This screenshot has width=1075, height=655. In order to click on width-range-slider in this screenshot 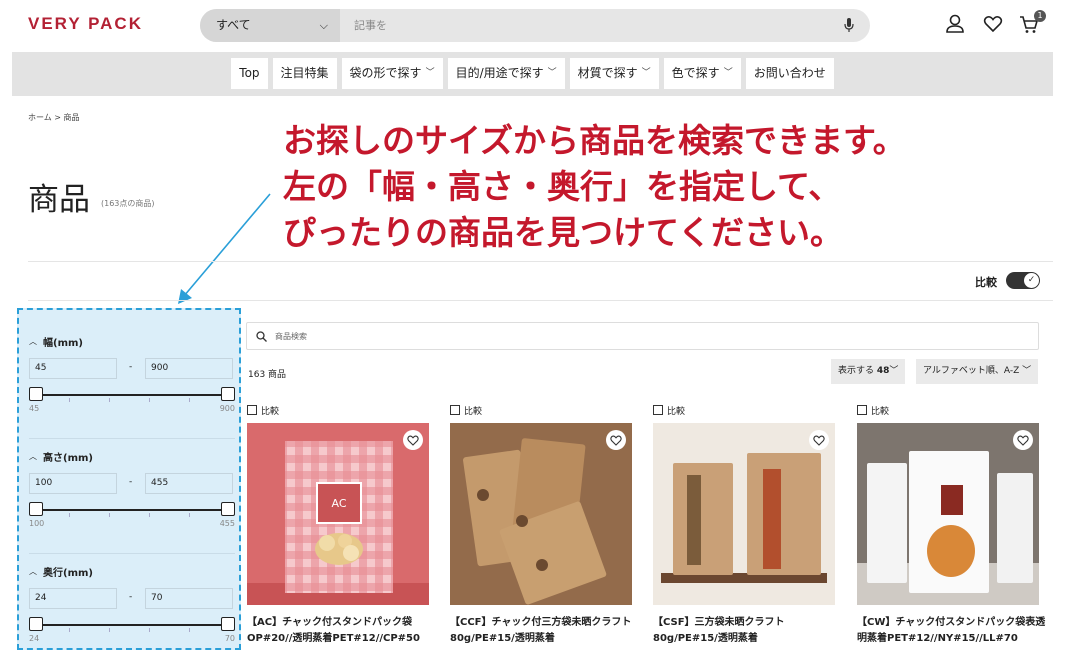, I will do `click(132, 395)`.